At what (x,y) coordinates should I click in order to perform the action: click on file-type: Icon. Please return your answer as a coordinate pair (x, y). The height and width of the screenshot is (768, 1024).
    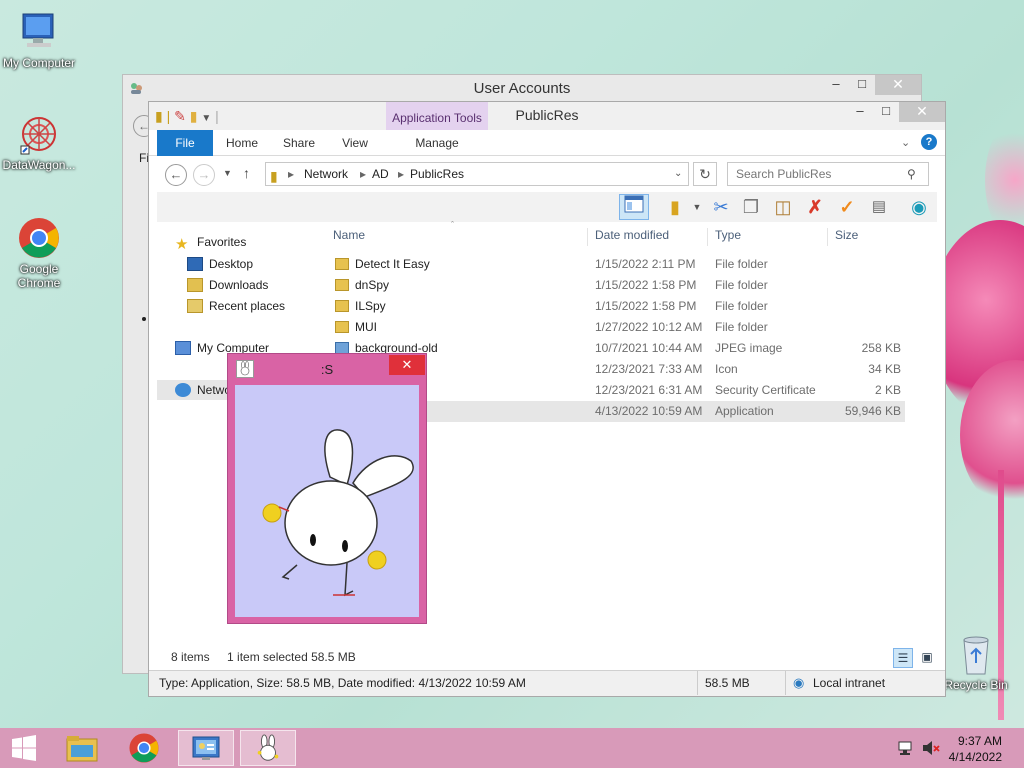
    Looking at the image, I should click on (726, 369).